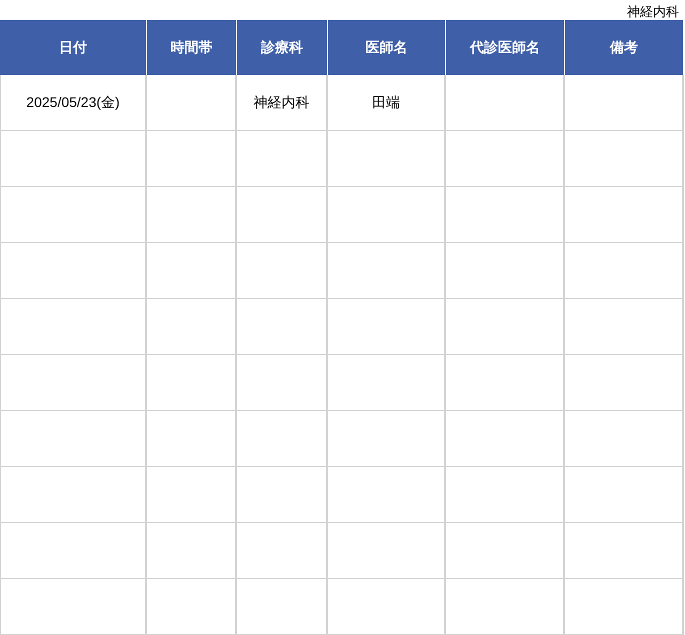 This screenshot has height=635, width=685. Describe the element at coordinates (282, 102) in the screenshot. I see `cell-text: 神経内科` at that location.